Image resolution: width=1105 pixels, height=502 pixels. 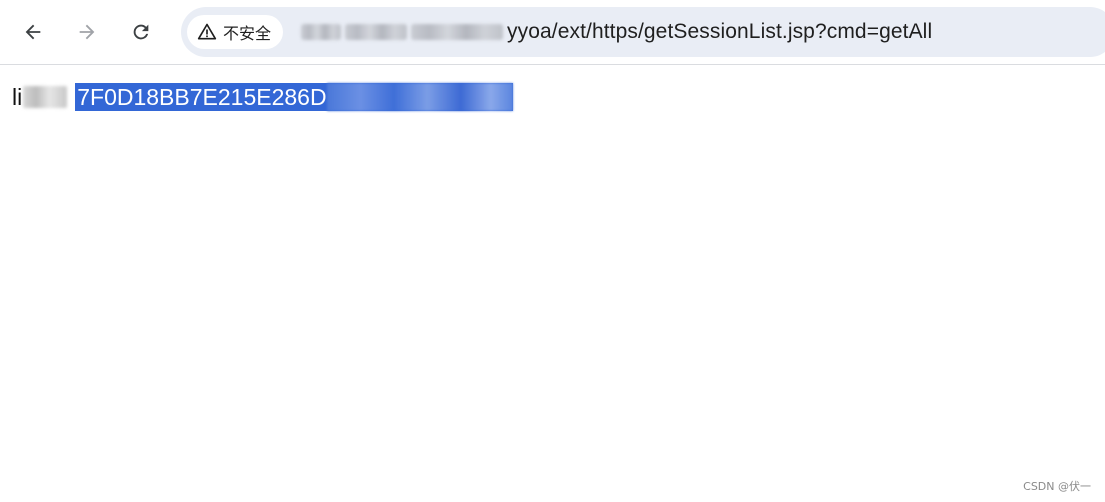 I want to click on arrow-left-icon, so click(x=33, y=32).